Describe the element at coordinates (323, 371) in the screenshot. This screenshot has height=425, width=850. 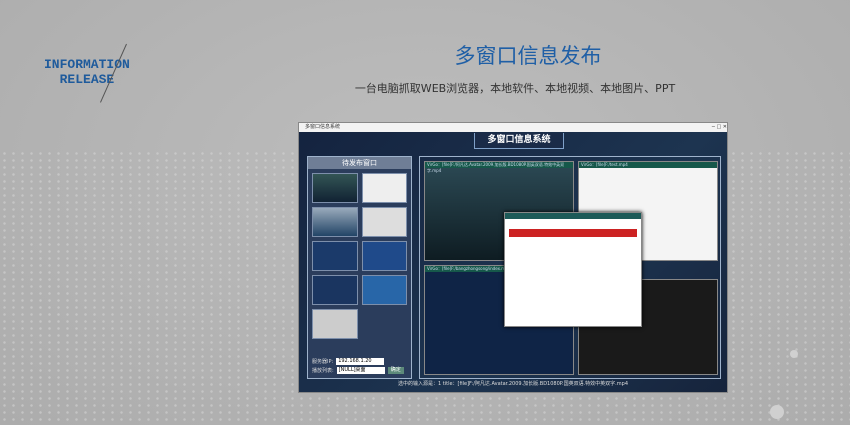
I see `list-label: 播放列表:` at that location.